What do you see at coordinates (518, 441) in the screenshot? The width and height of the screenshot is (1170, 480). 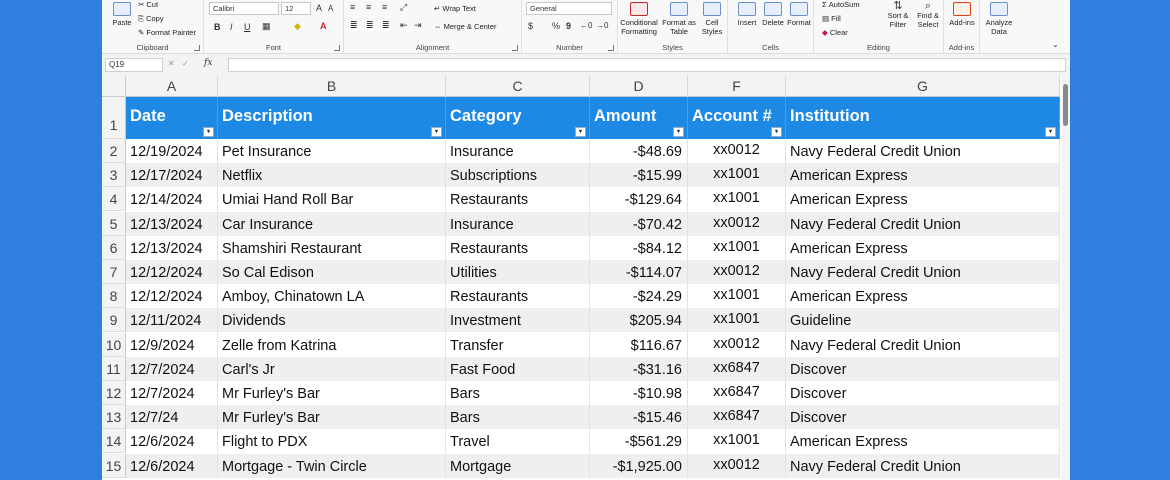 I see `table-cell: Travel` at bounding box center [518, 441].